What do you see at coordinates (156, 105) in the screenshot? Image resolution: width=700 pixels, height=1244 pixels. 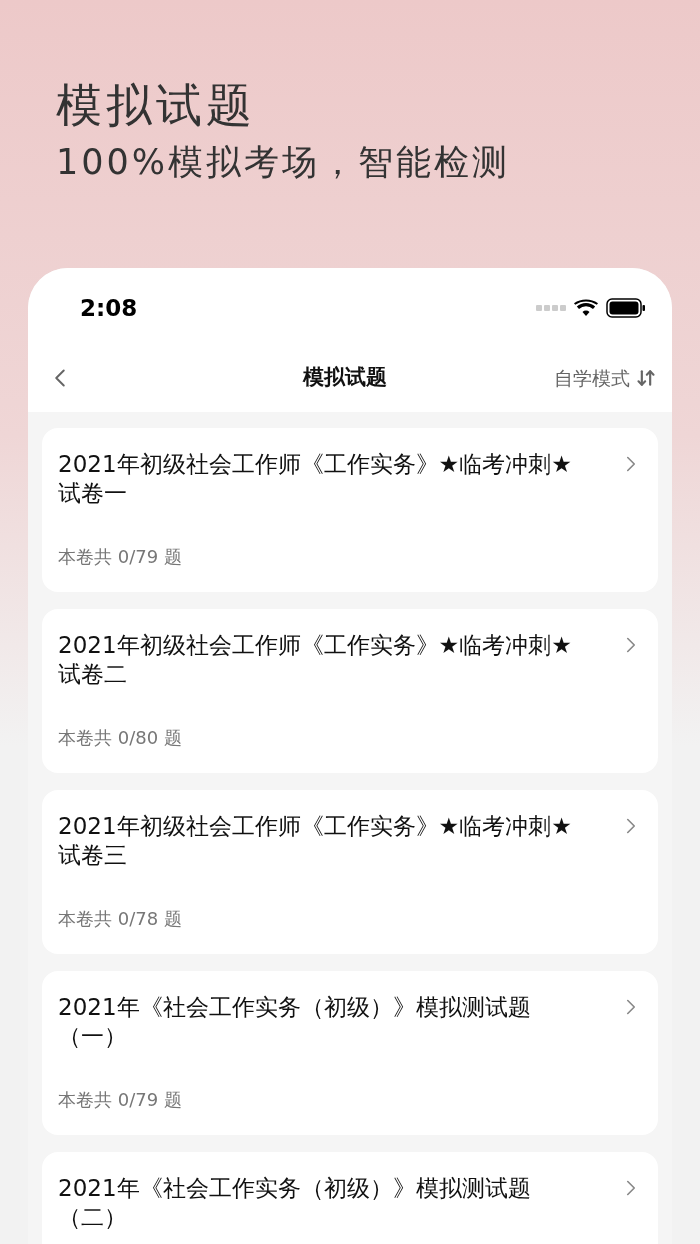 I see `promo-title: 模拟试题` at bounding box center [156, 105].